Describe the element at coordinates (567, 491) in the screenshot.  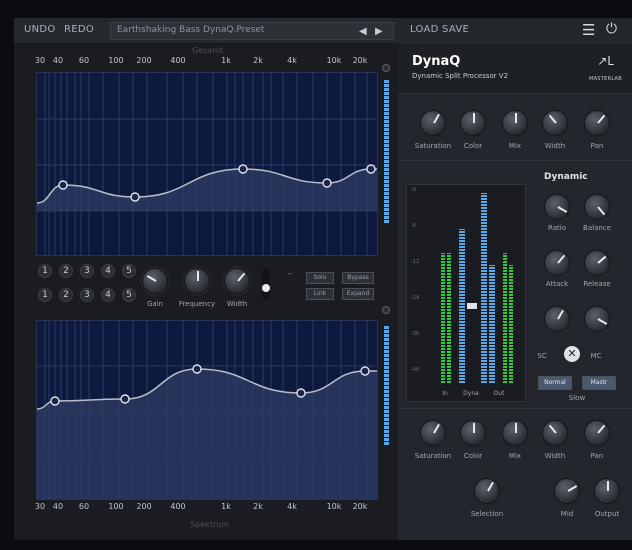
I see `footer-knob-mid` at that location.